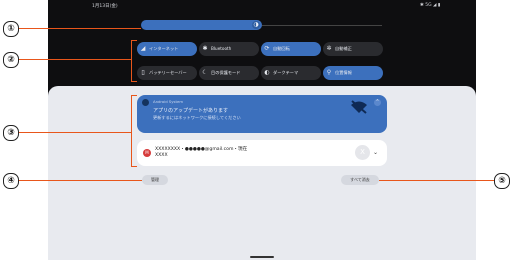 The image size is (513, 260). I want to click on brightness-icon: ◑, so click(256, 25).